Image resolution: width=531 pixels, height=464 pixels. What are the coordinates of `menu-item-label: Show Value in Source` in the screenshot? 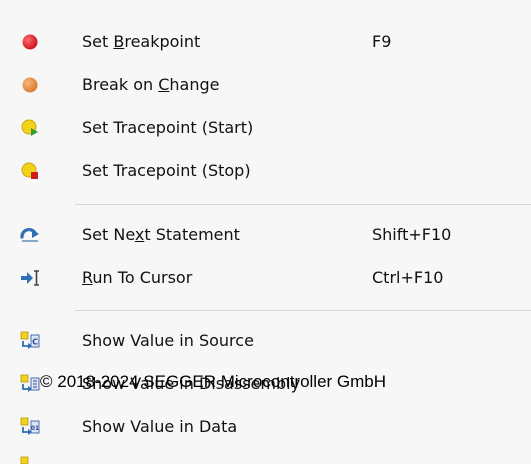 It's located at (168, 340).